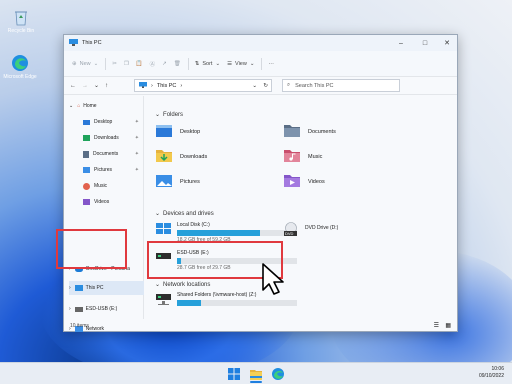  Describe the element at coordinates (194, 156) in the screenshot. I see `folder-label: Downloads` at that location.